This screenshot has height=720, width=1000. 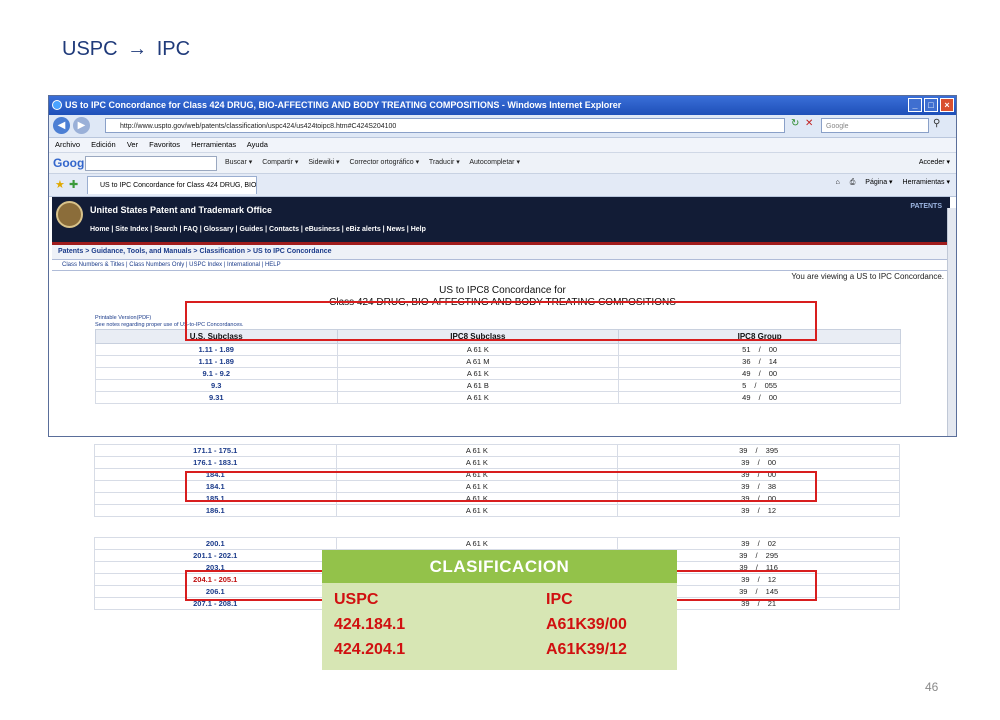 I want to click on table-row: 186.1 A 61 K 39 / 12, so click(x=497, y=510).